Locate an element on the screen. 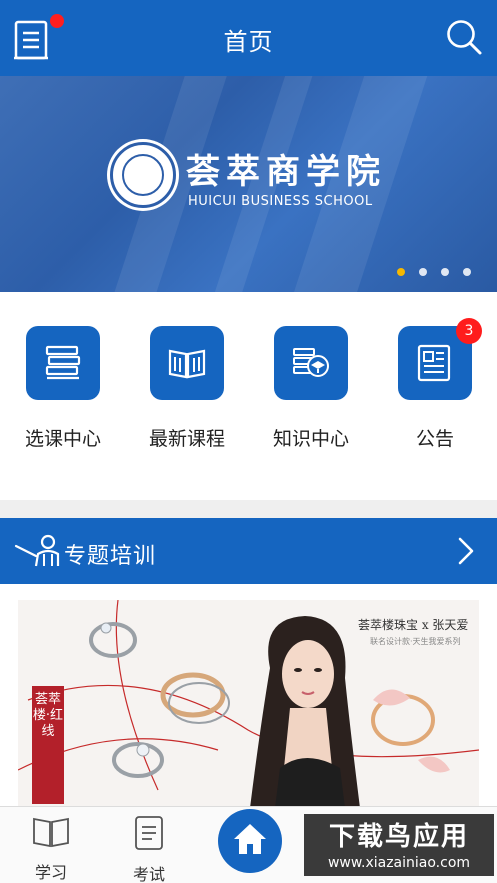 This screenshot has height=883, width=497. tab-label: 学习 is located at coordinates (50, 872).